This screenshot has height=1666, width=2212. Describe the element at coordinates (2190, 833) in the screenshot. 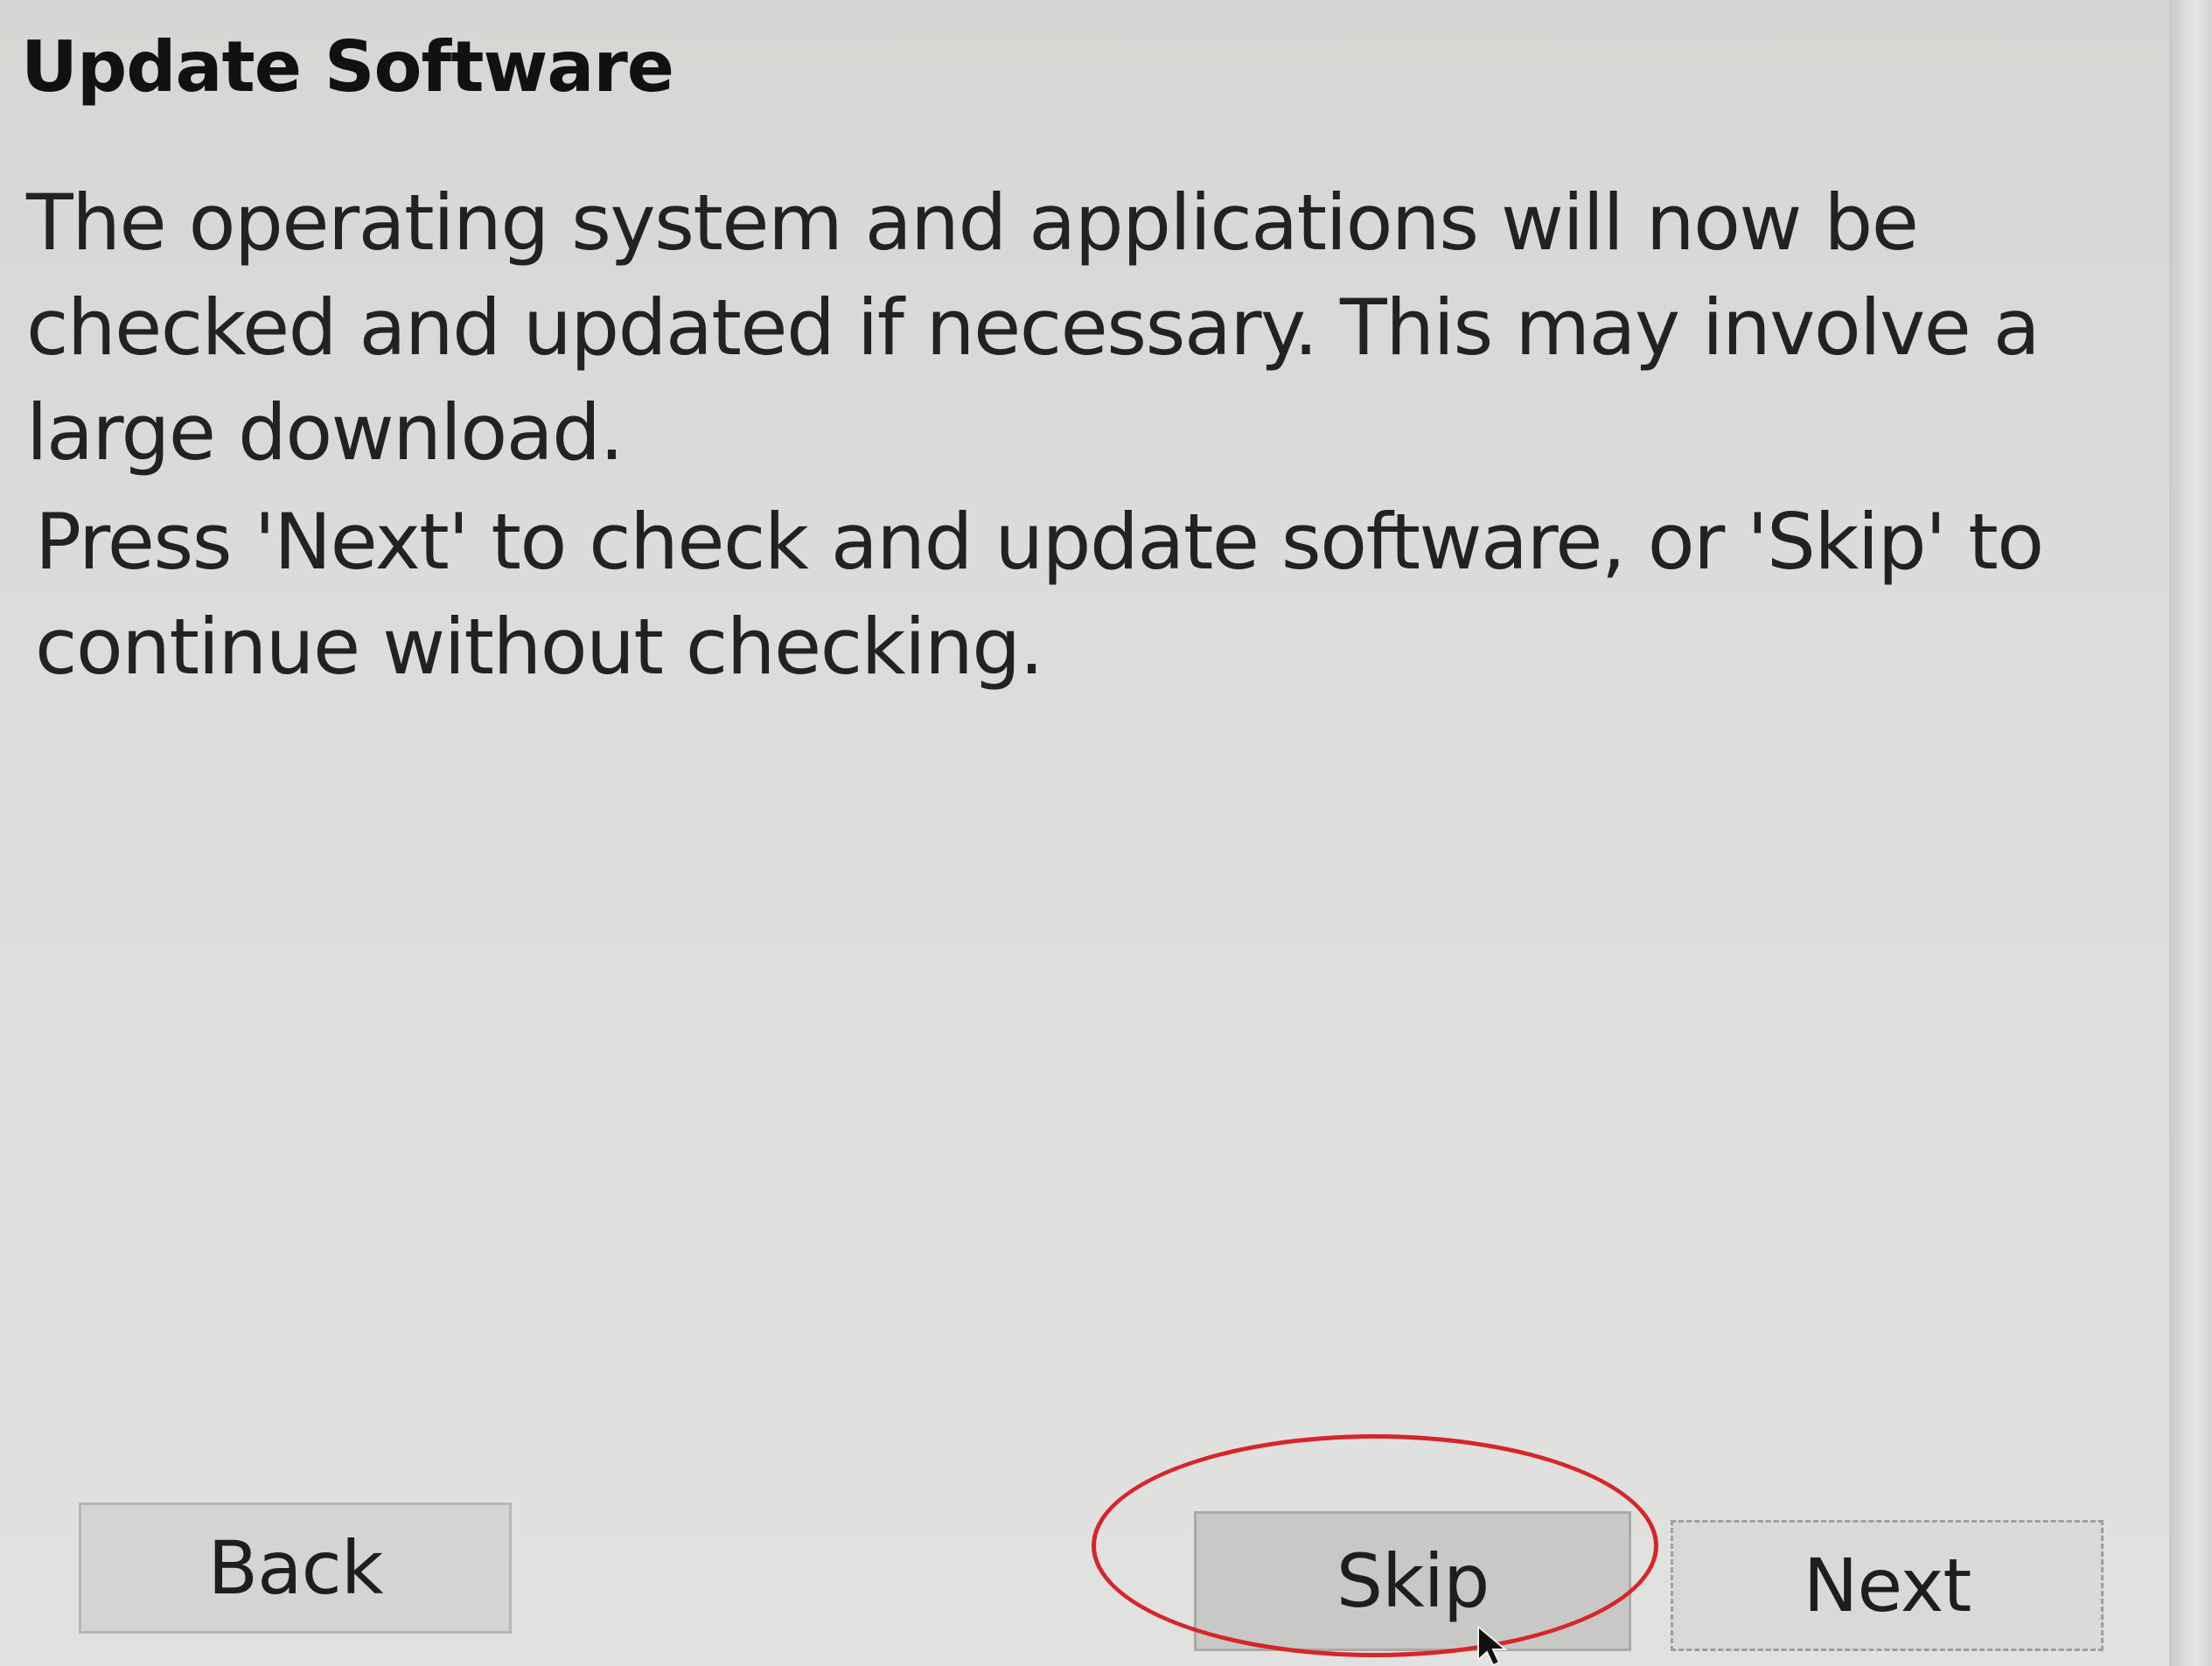

I see `window-edge` at that location.